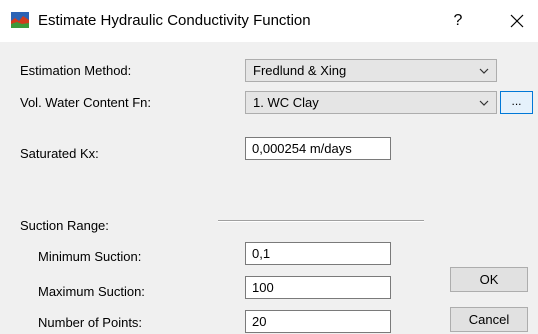 The image size is (538, 334). I want to click on estimation-method-label: Estimation Method:, so click(76, 70).